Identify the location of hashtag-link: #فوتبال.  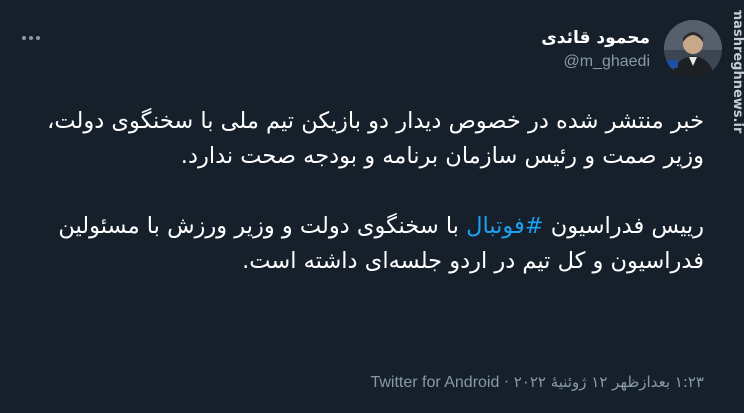
(505, 226).